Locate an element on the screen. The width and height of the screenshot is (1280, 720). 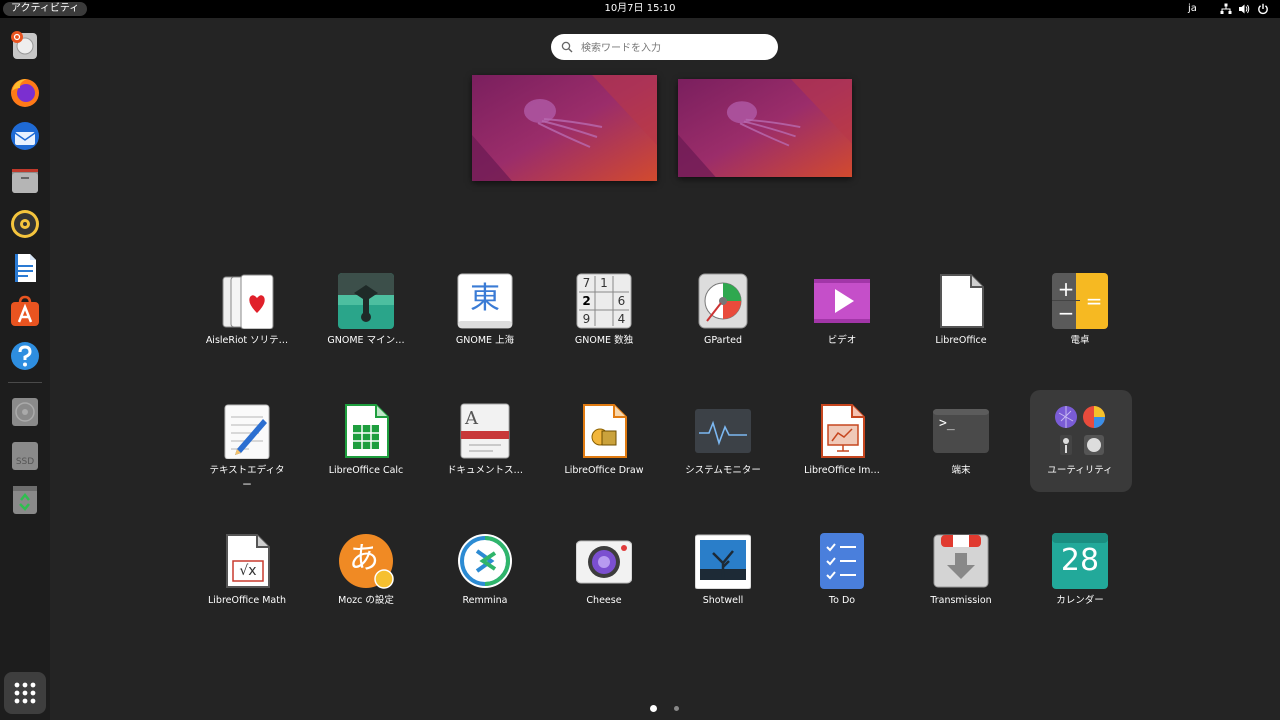
terminal-prompt: >_ is located at coordinates (947, 423).